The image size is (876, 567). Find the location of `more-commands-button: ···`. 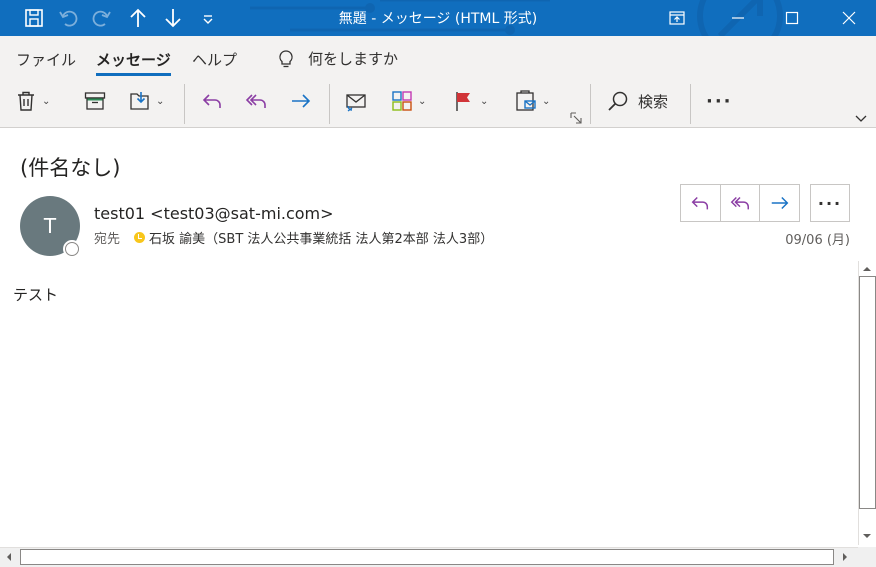

more-commands-button: ··· is located at coordinates (719, 101).